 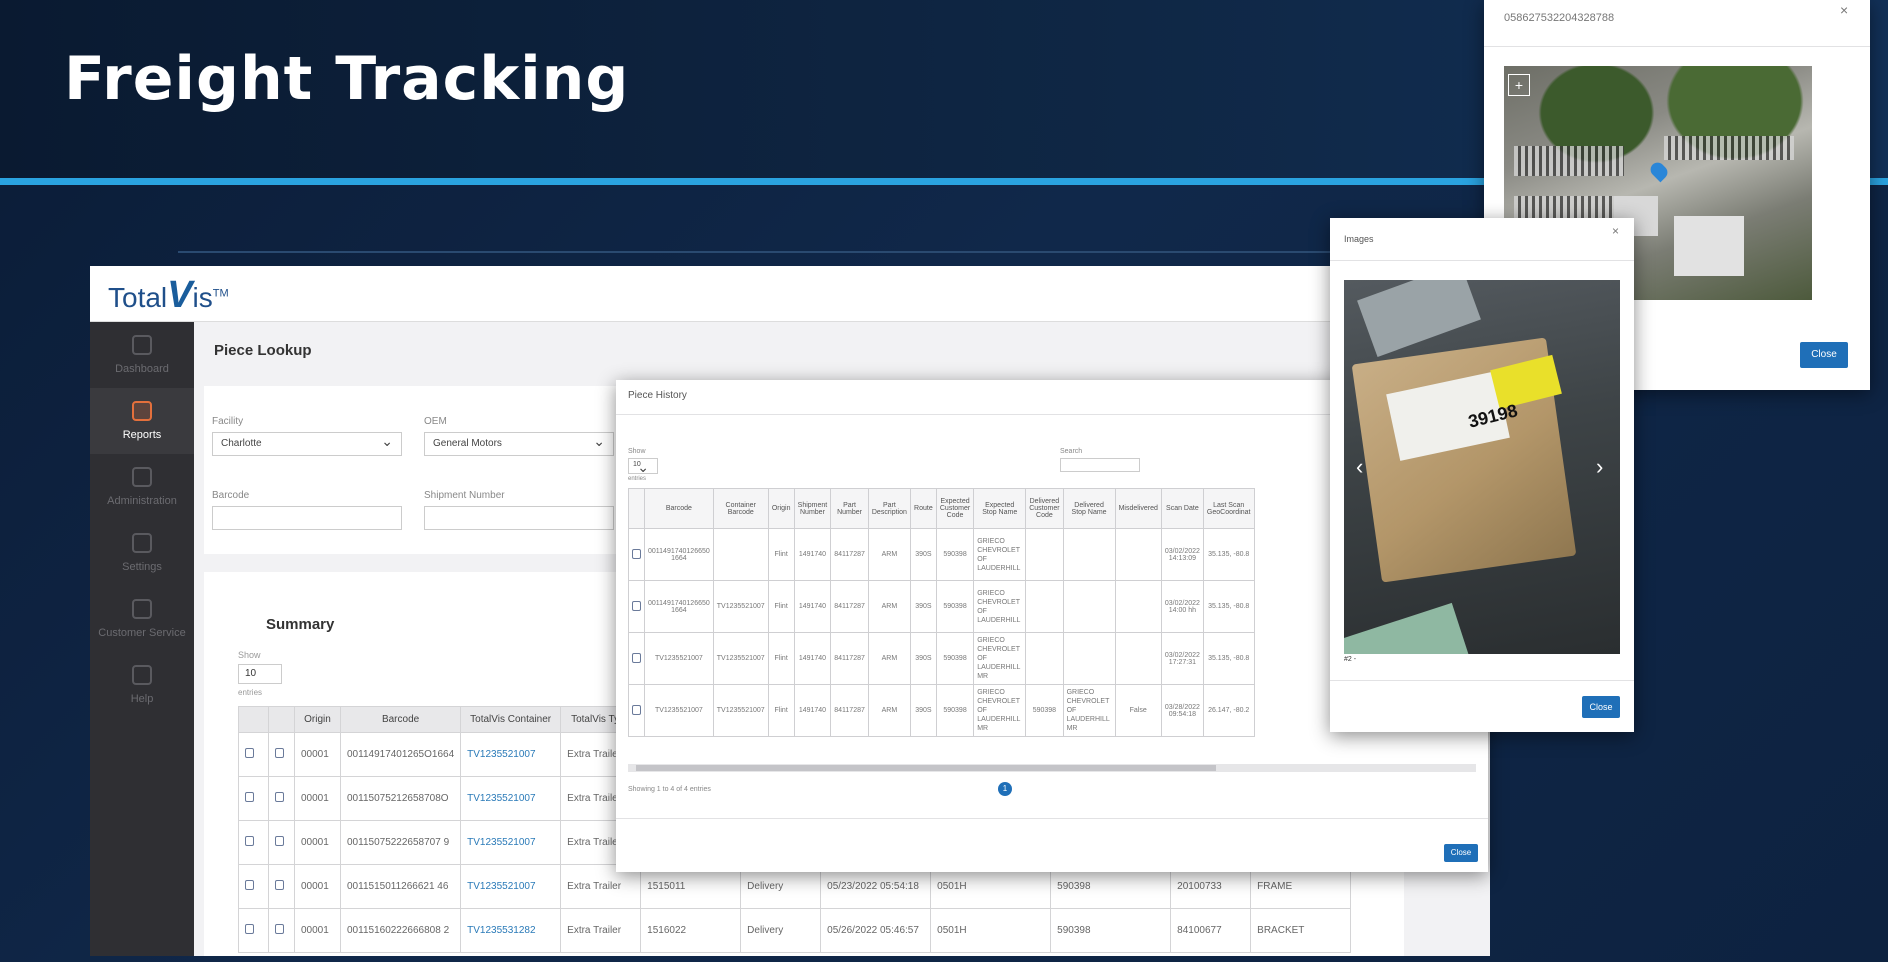 I want to click on show-label: Show, so click(x=249, y=655).